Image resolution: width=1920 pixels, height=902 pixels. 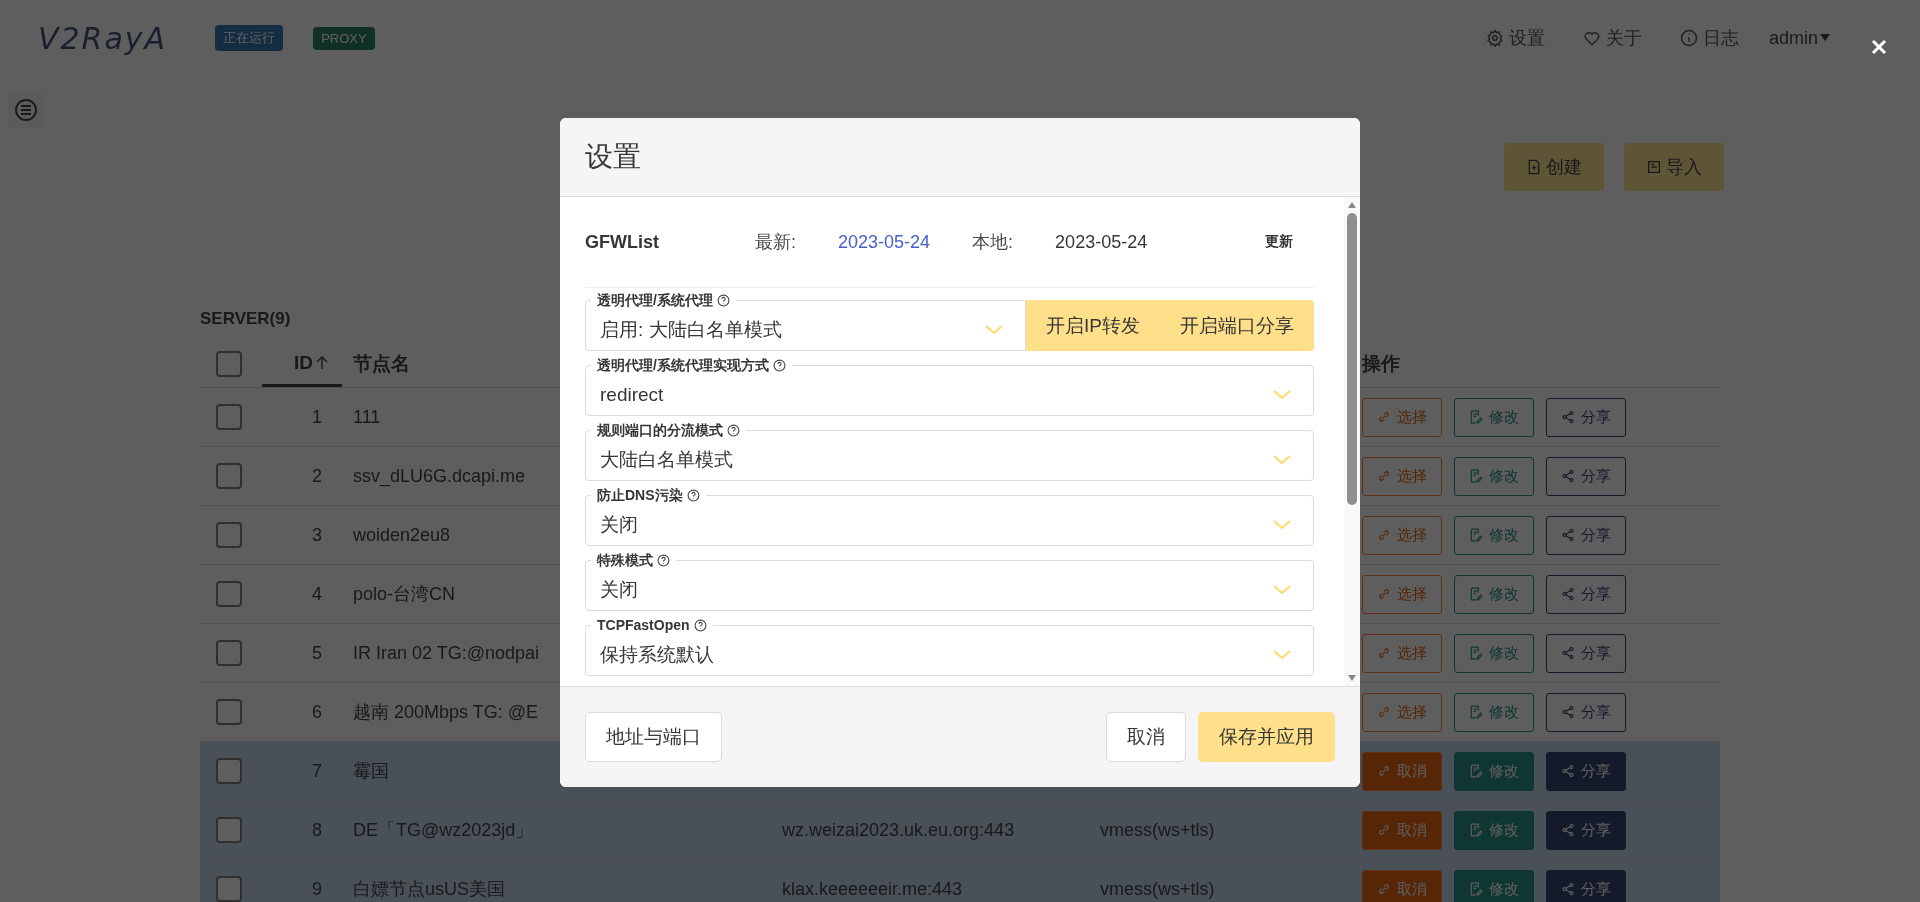 I want to click on heart-icon, so click(x=1591, y=38).